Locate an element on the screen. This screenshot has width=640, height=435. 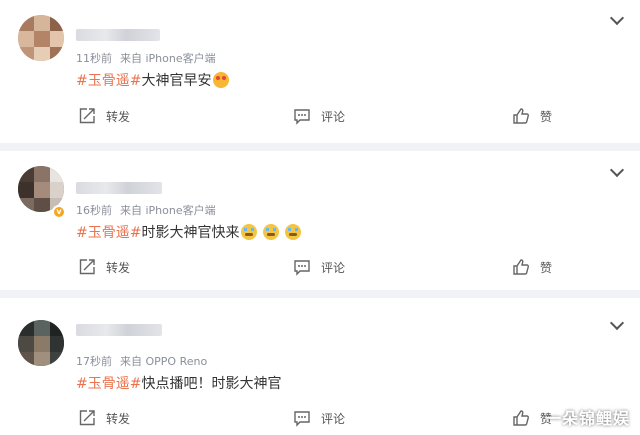
post-source: 来自 OPPO Reno is located at coordinates (164, 361).